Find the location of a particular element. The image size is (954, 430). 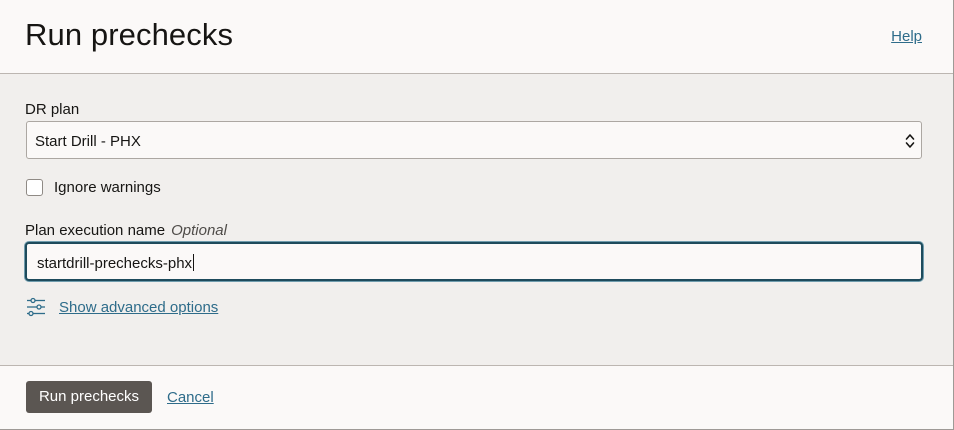

select-arrows-icon is located at coordinates (910, 141).